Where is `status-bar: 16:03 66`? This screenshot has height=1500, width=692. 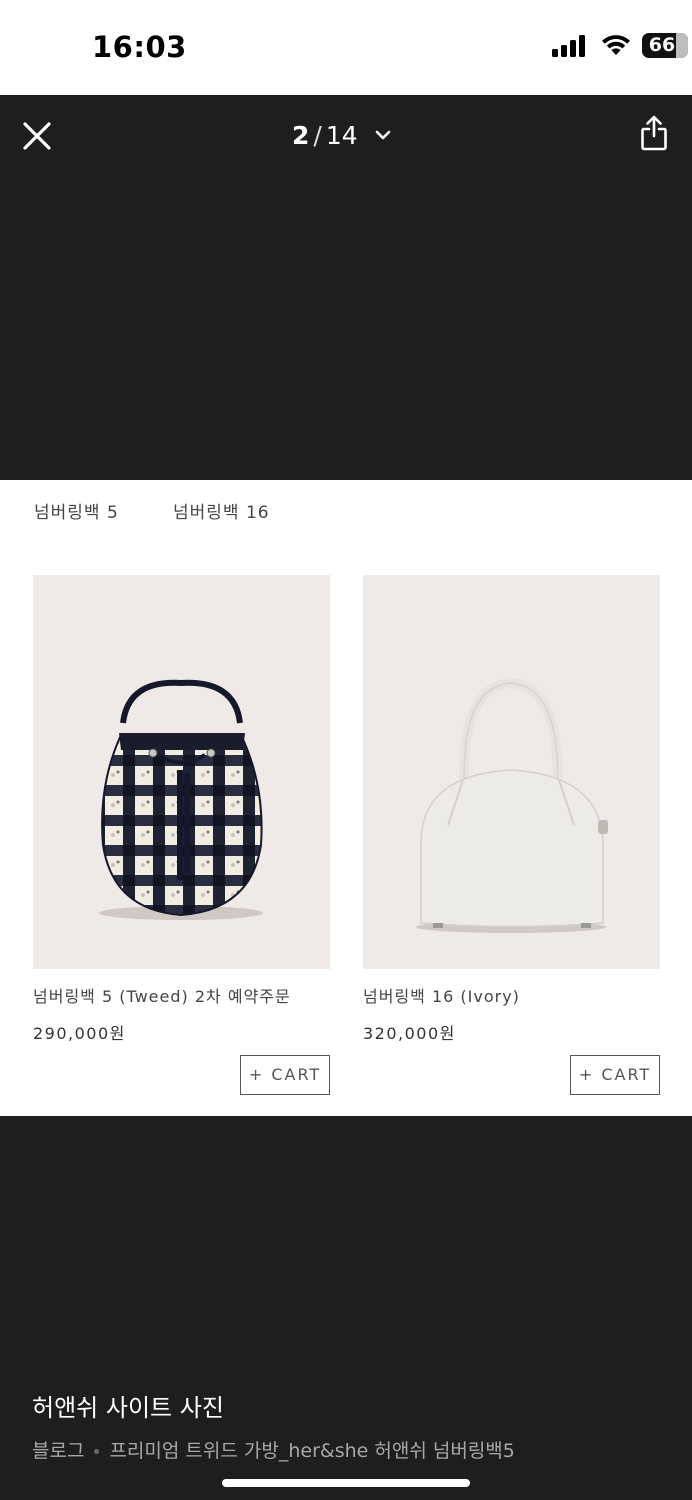
status-bar: 16:03 66 is located at coordinates (346, 47).